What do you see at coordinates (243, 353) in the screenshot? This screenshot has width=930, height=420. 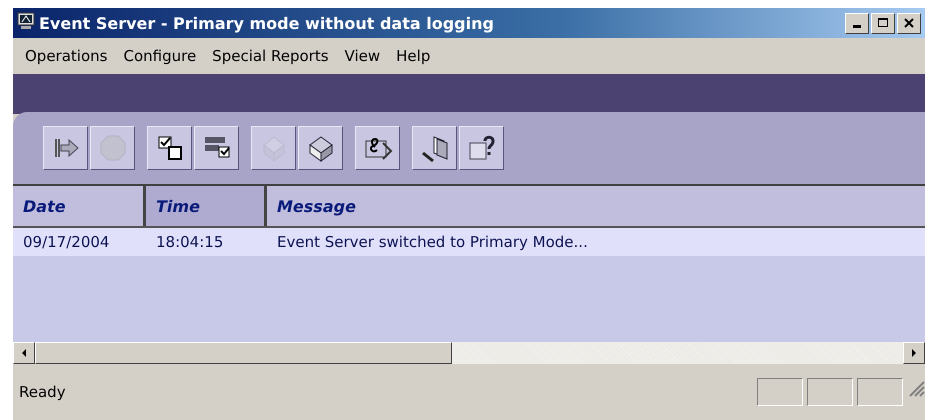 I see `scroll-thumb` at bounding box center [243, 353].